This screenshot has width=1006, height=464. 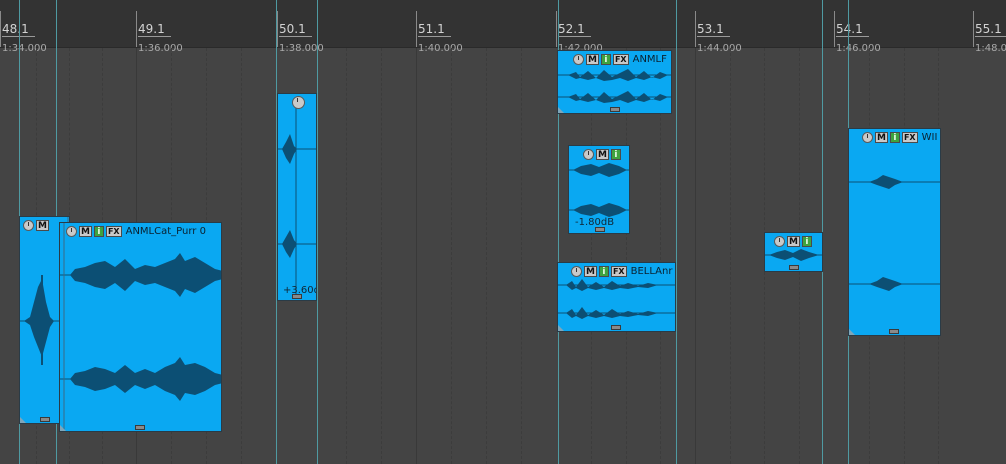 I want to click on ruler-marker: 48.1 1:34.000, so click(x=23, y=32).